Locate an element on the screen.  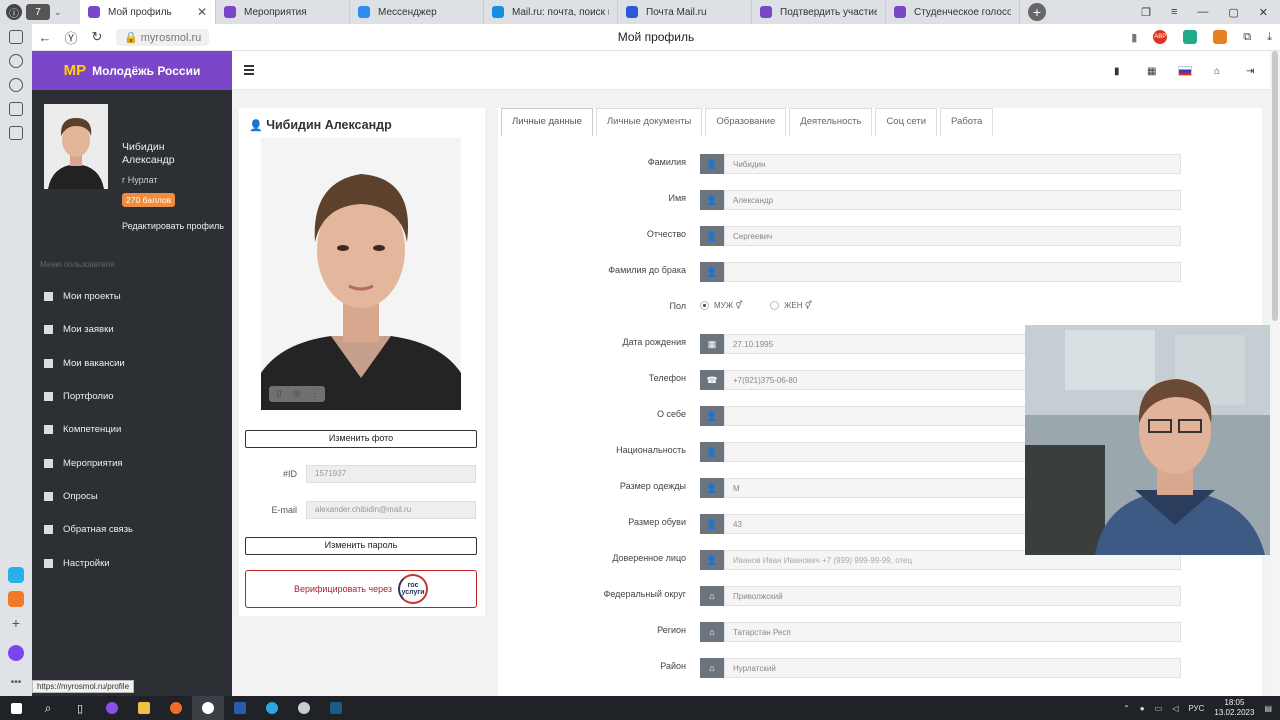
minimize-icon: — is located at coordinates (1202, 12).